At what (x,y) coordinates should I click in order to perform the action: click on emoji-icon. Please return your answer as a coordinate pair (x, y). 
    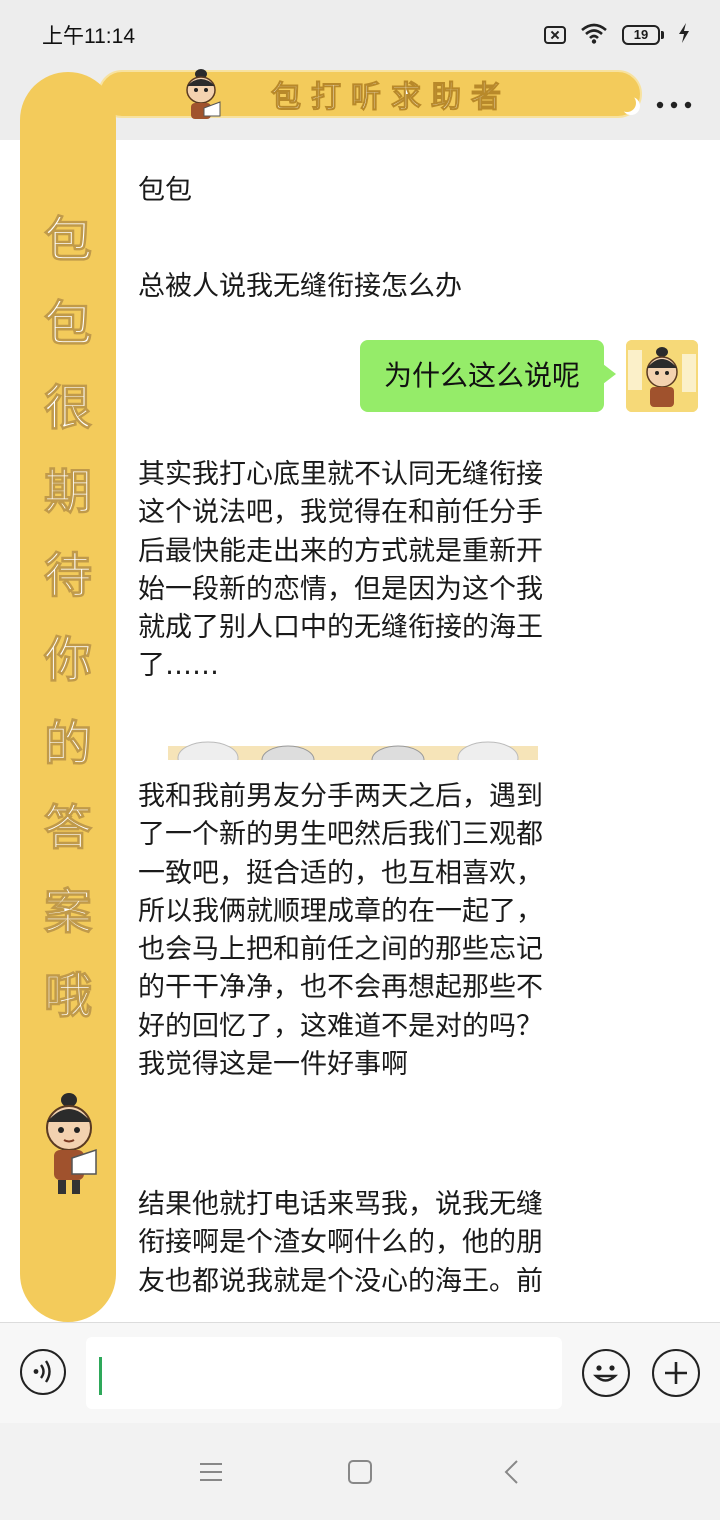
    Looking at the image, I should click on (605, 1373).